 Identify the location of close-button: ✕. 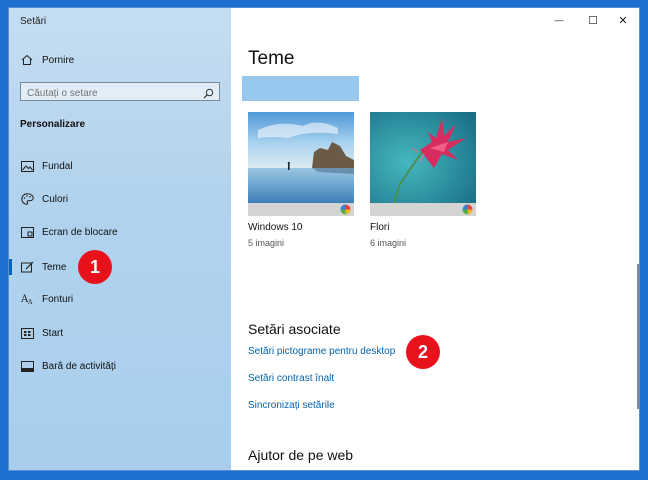
(623, 20).